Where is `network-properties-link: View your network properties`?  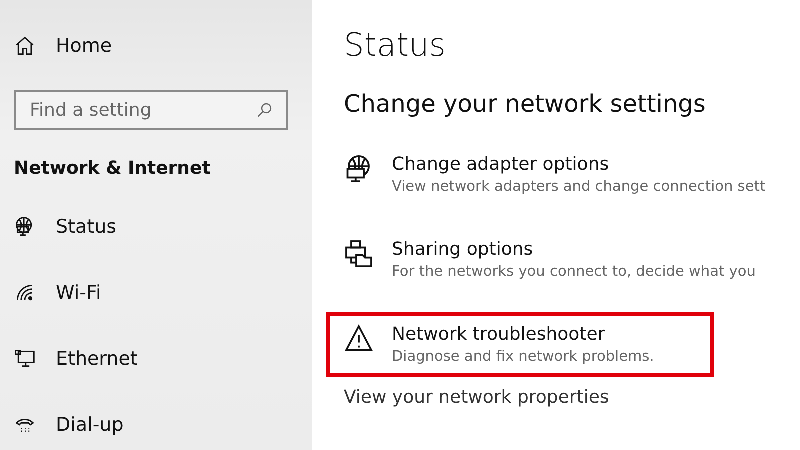
network-properties-link: View your network properties is located at coordinates (572, 397).